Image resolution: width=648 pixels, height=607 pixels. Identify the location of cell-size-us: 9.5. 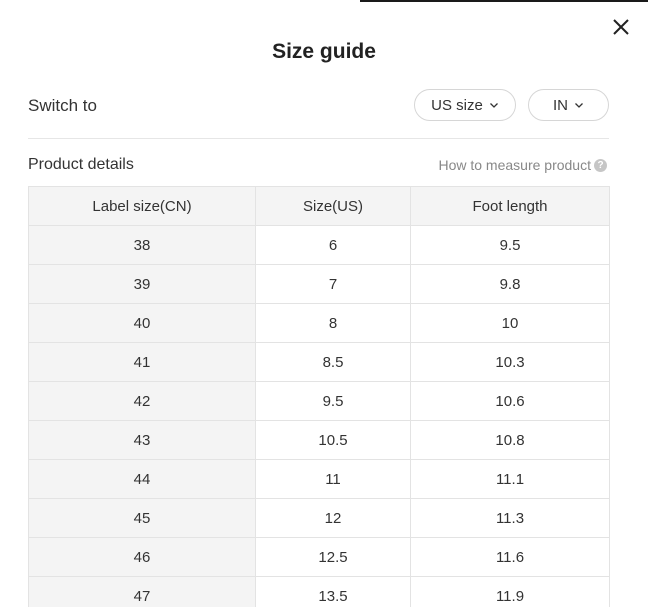
(333, 401).